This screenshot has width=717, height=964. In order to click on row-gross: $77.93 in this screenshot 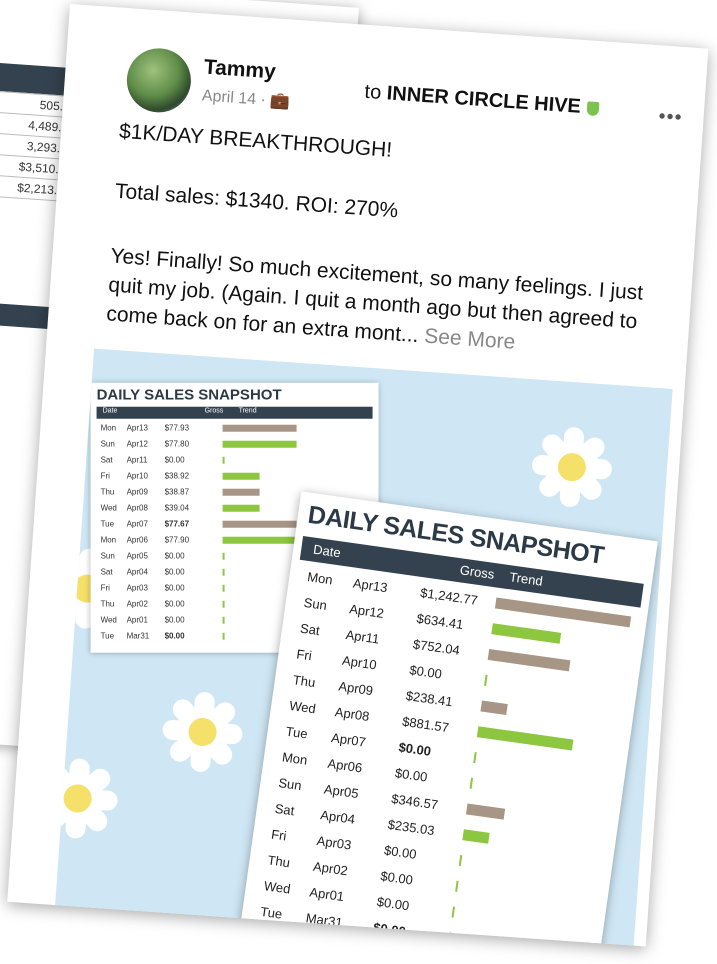, I will do `click(177, 428)`.